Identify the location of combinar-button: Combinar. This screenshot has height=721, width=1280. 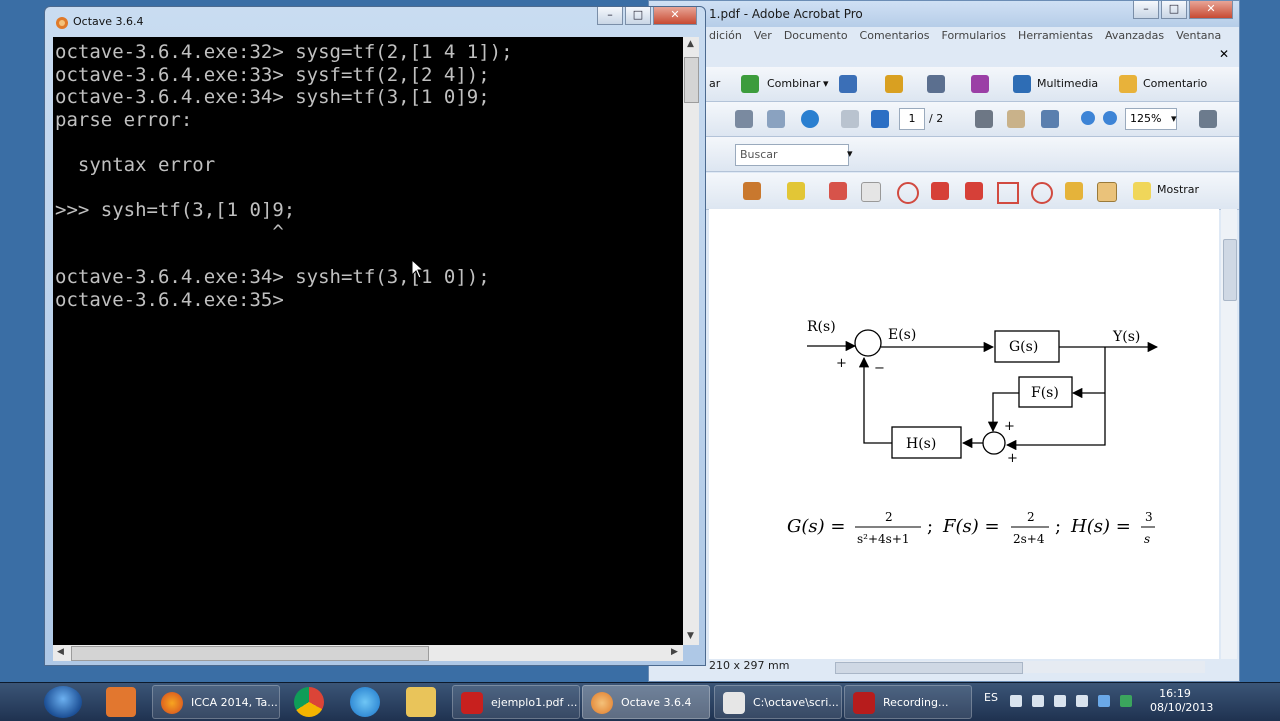
(793, 83).